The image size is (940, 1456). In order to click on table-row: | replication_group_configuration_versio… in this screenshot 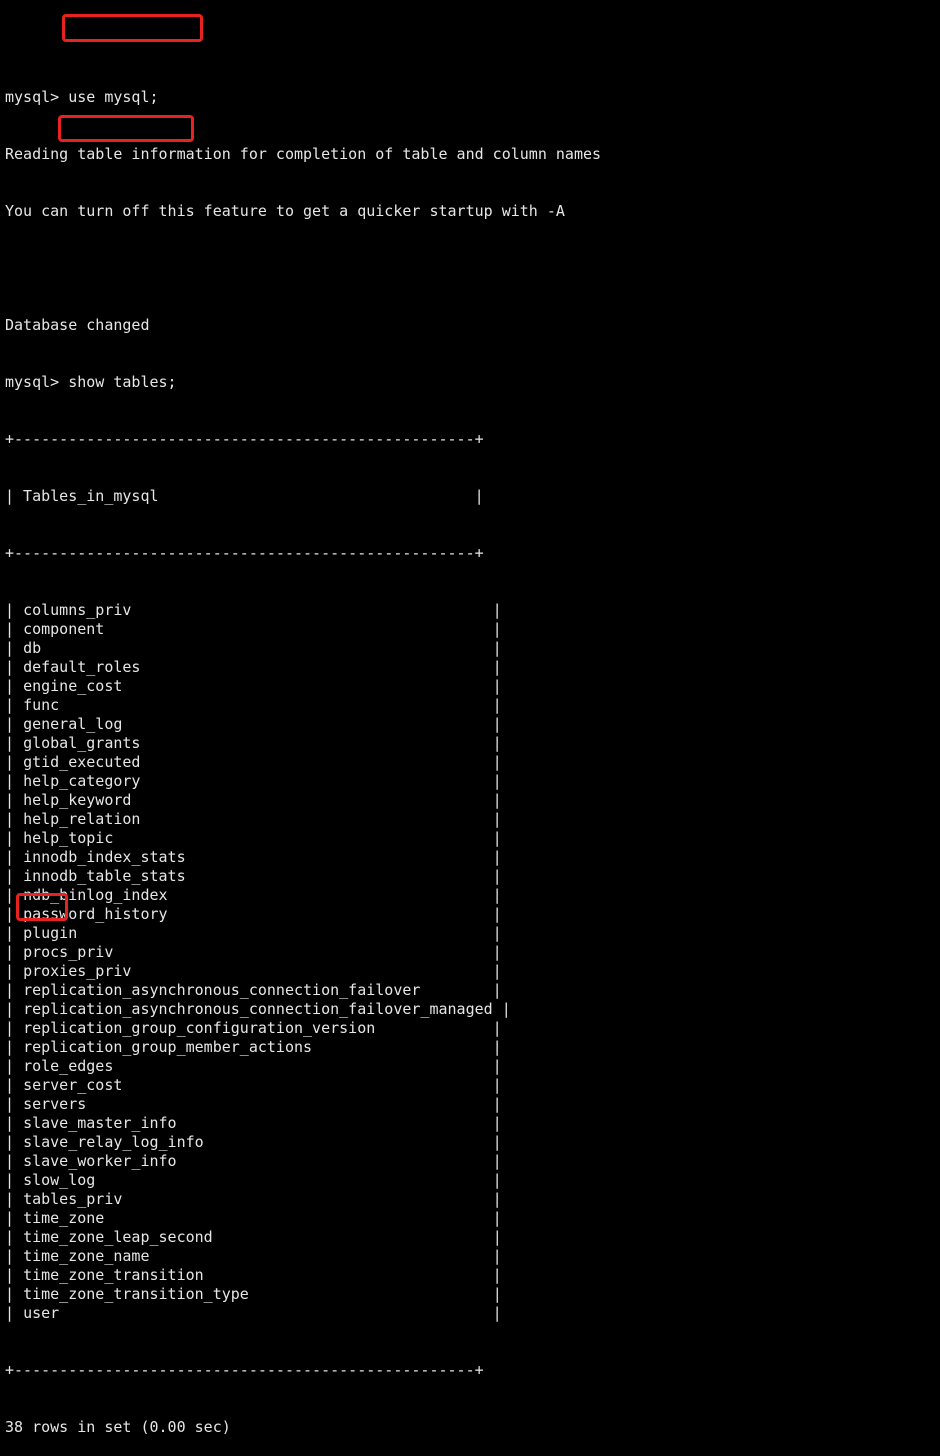, I will do `click(470, 1028)`.